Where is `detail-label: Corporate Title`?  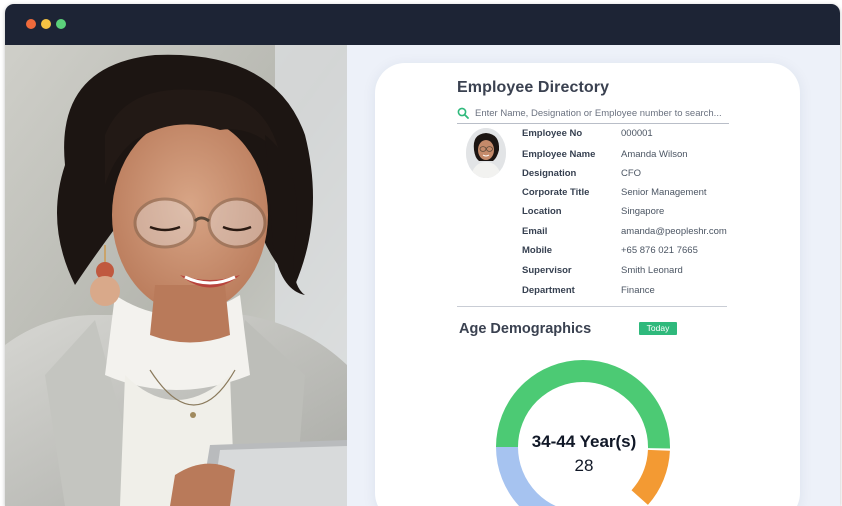
detail-label: Corporate Title is located at coordinates (556, 192).